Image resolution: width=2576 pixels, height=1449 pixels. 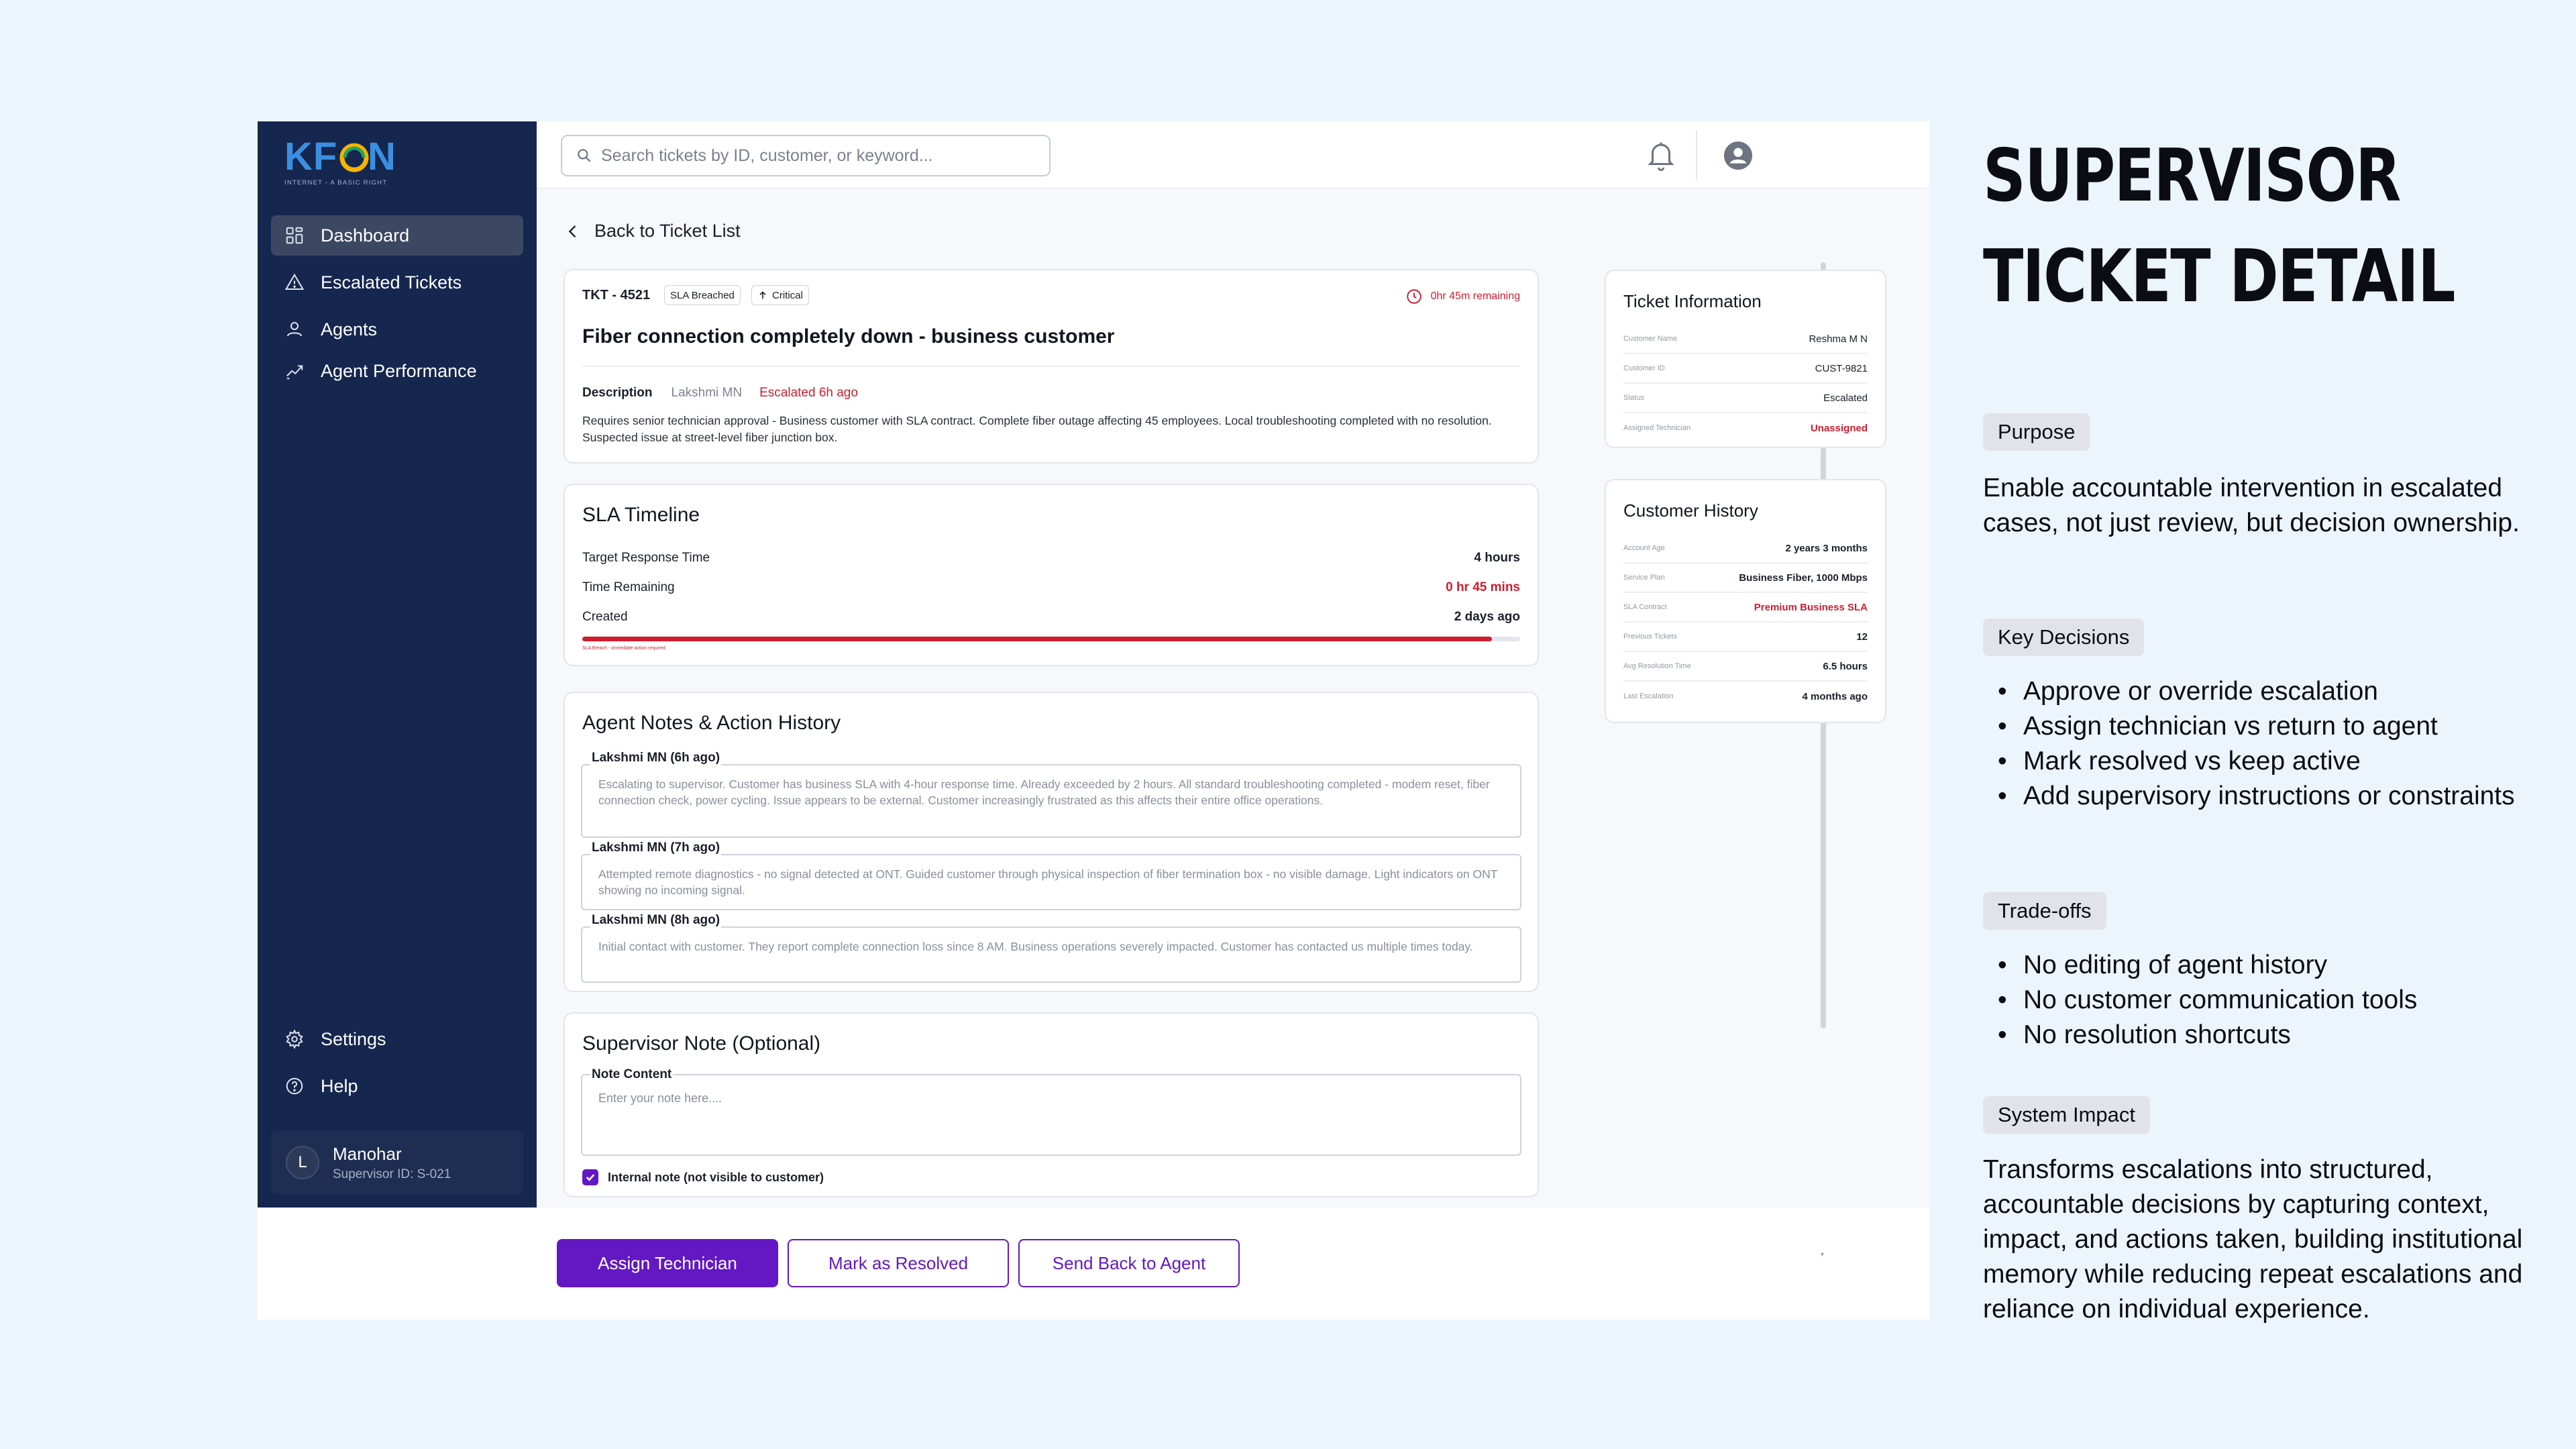 I want to click on sla-row-target: Target Response Time 4 hours, so click(x=1051, y=558).